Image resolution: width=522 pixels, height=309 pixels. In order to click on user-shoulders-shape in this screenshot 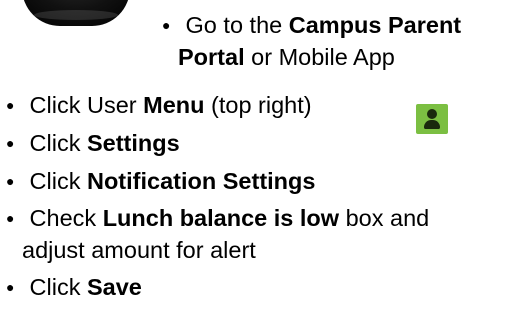, I will do `click(432, 124)`.